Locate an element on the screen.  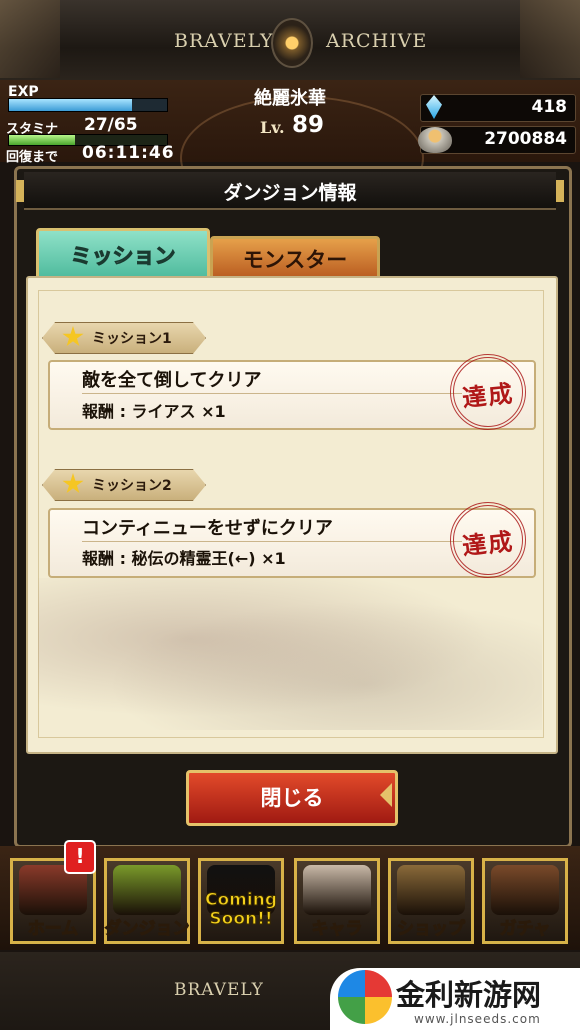
corner-ornament-right is located at coordinates (550, 39).